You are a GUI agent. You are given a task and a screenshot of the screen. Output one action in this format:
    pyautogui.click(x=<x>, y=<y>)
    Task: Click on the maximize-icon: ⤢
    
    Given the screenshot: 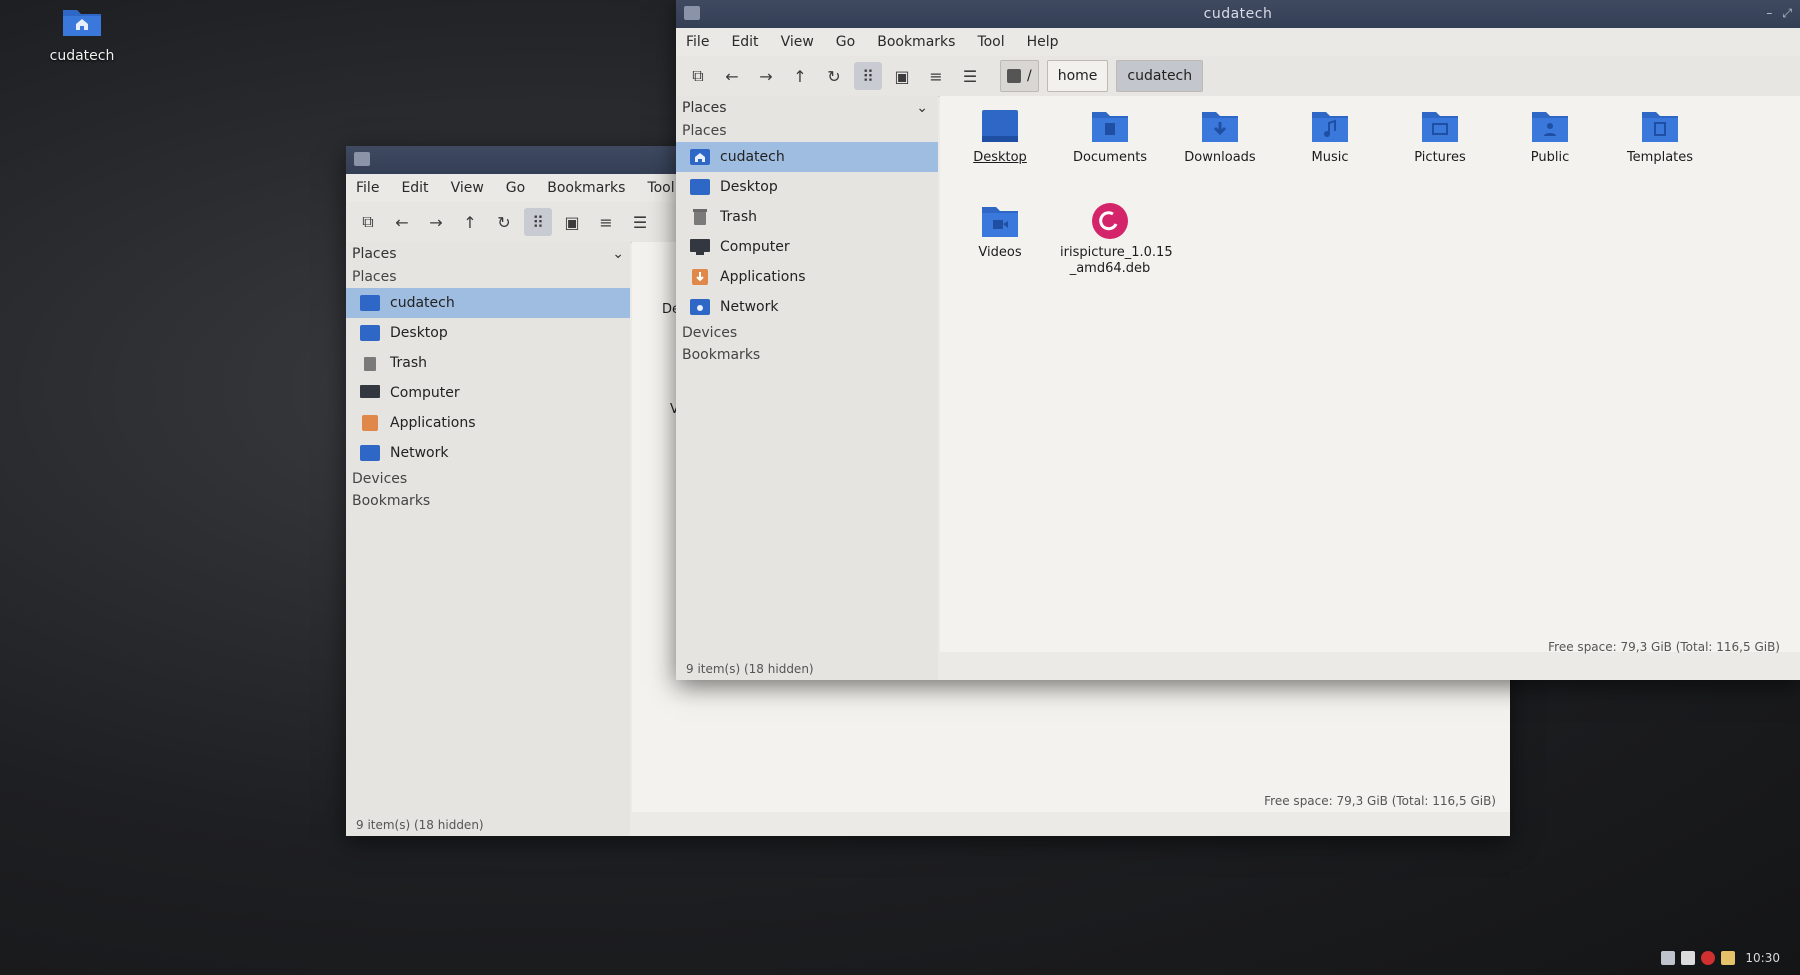 What is the action you would take?
    pyautogui.click(x=1787, y=13)
    